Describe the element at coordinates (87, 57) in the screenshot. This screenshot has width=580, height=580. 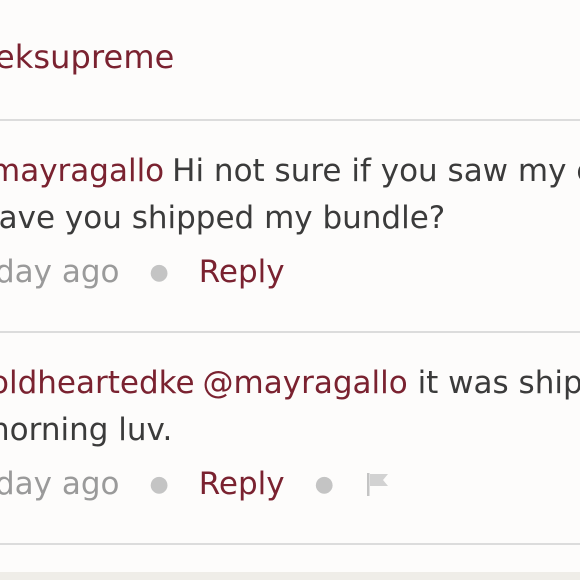
I see `seller-username: ieksupreme` at that location.